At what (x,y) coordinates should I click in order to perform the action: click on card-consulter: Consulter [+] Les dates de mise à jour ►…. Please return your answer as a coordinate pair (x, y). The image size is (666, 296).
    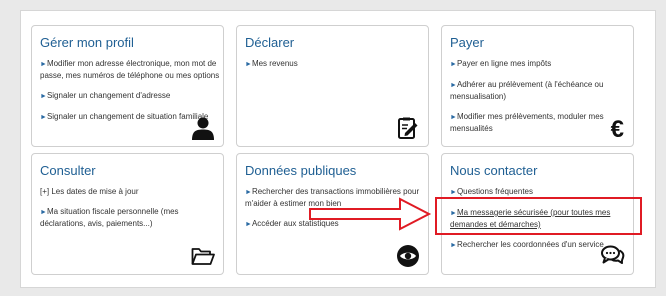
    Looking at the image, I should click on (127, 214).